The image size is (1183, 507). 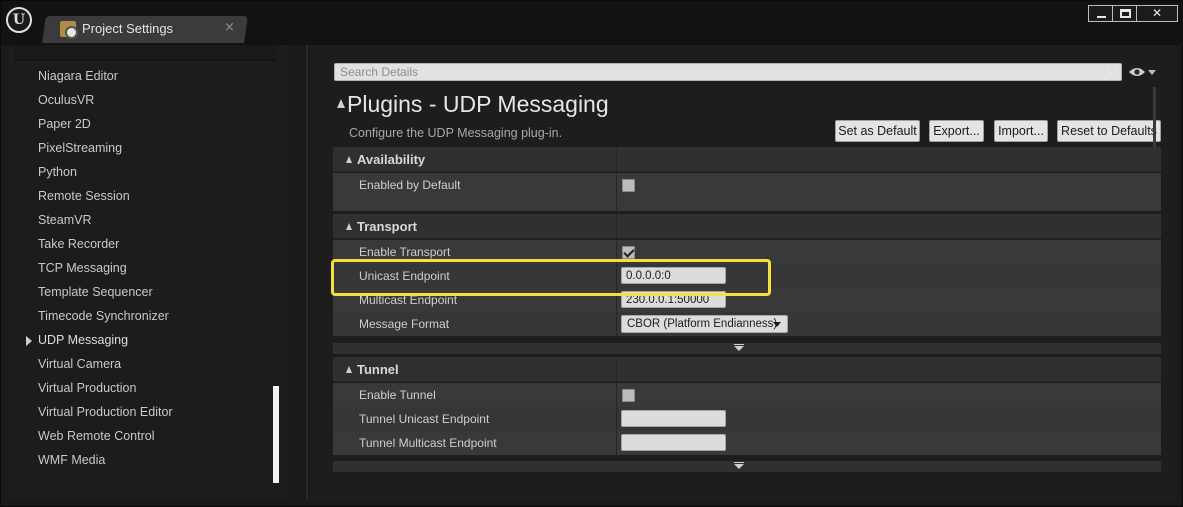 What do you see at coordinates (747, 226) in the screenshot?
I see `category-transport: Transport` at bounding box center [747, 226].